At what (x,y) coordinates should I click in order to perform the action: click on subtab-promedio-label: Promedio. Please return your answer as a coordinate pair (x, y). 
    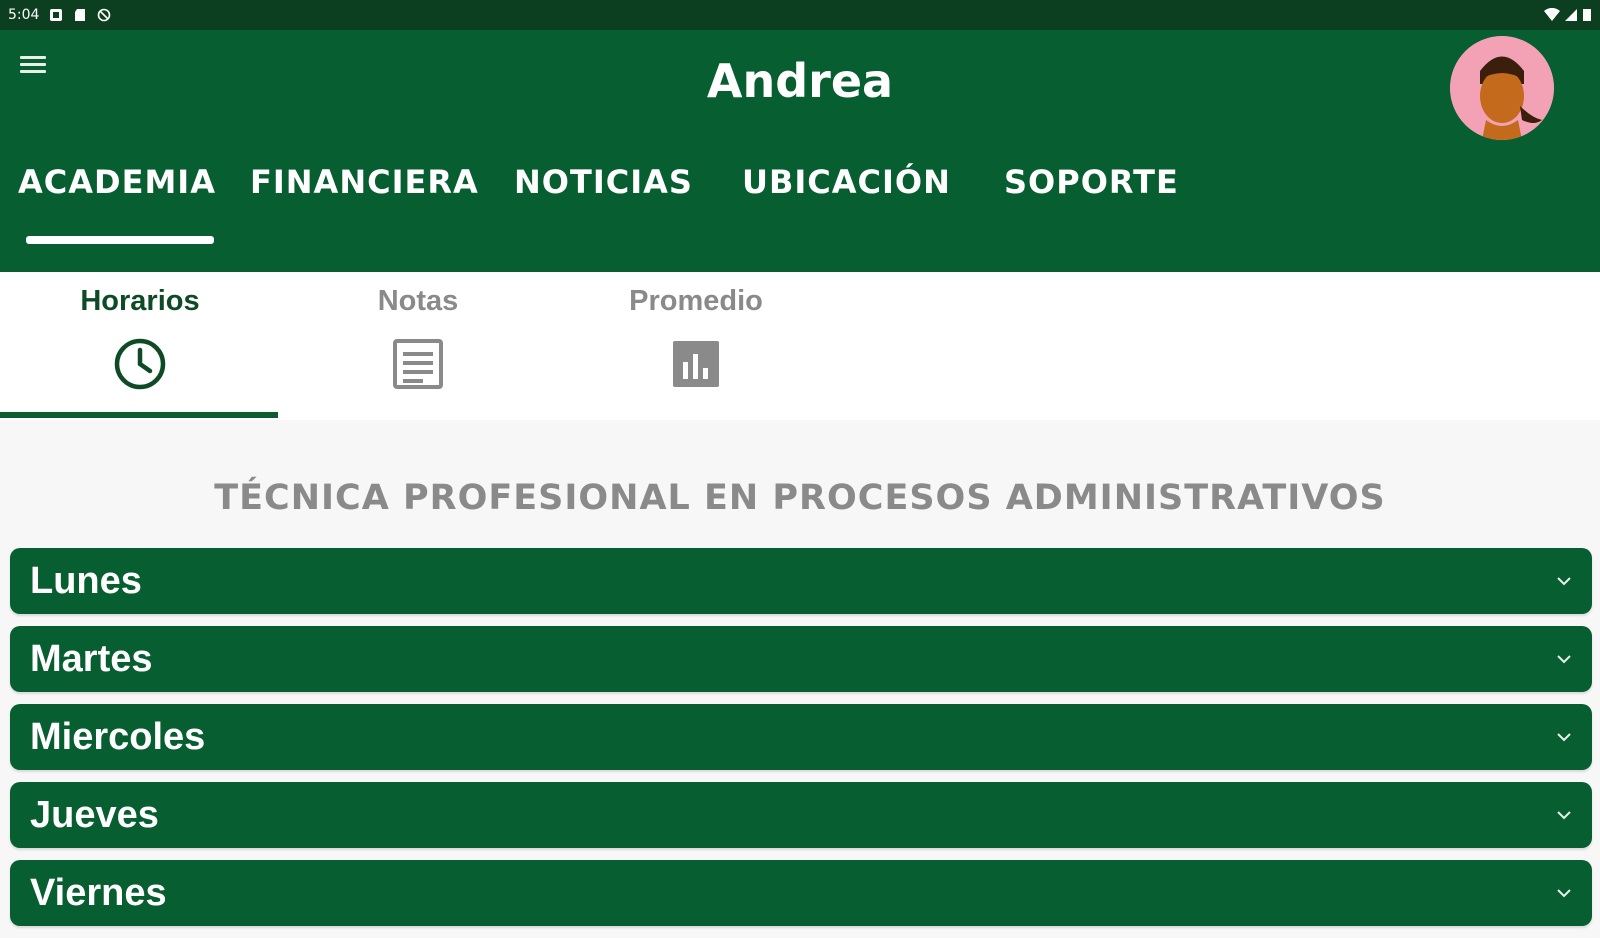
    Looking at the image, I should click on (696, 301).